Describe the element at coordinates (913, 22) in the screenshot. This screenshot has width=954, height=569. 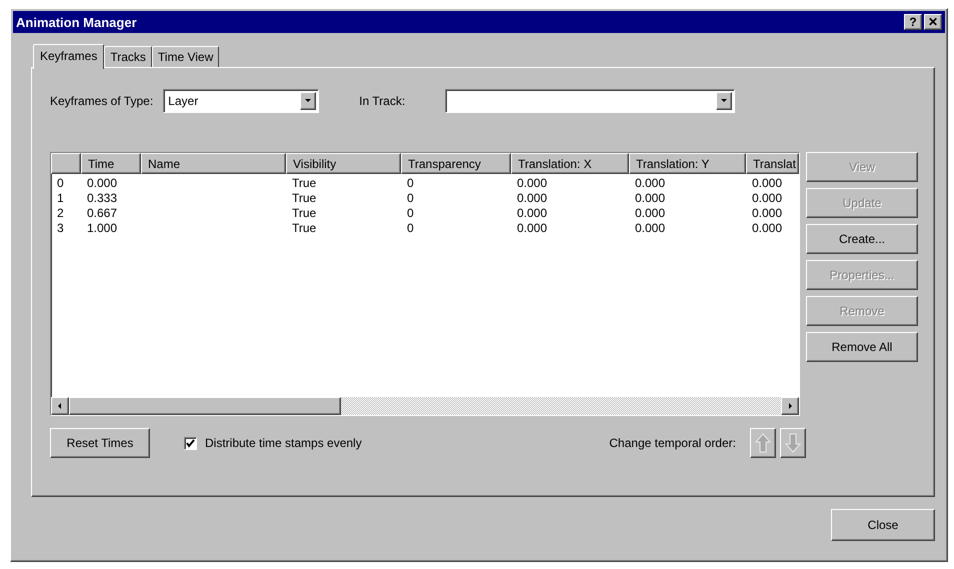
I see `help-button: ?` at that location.